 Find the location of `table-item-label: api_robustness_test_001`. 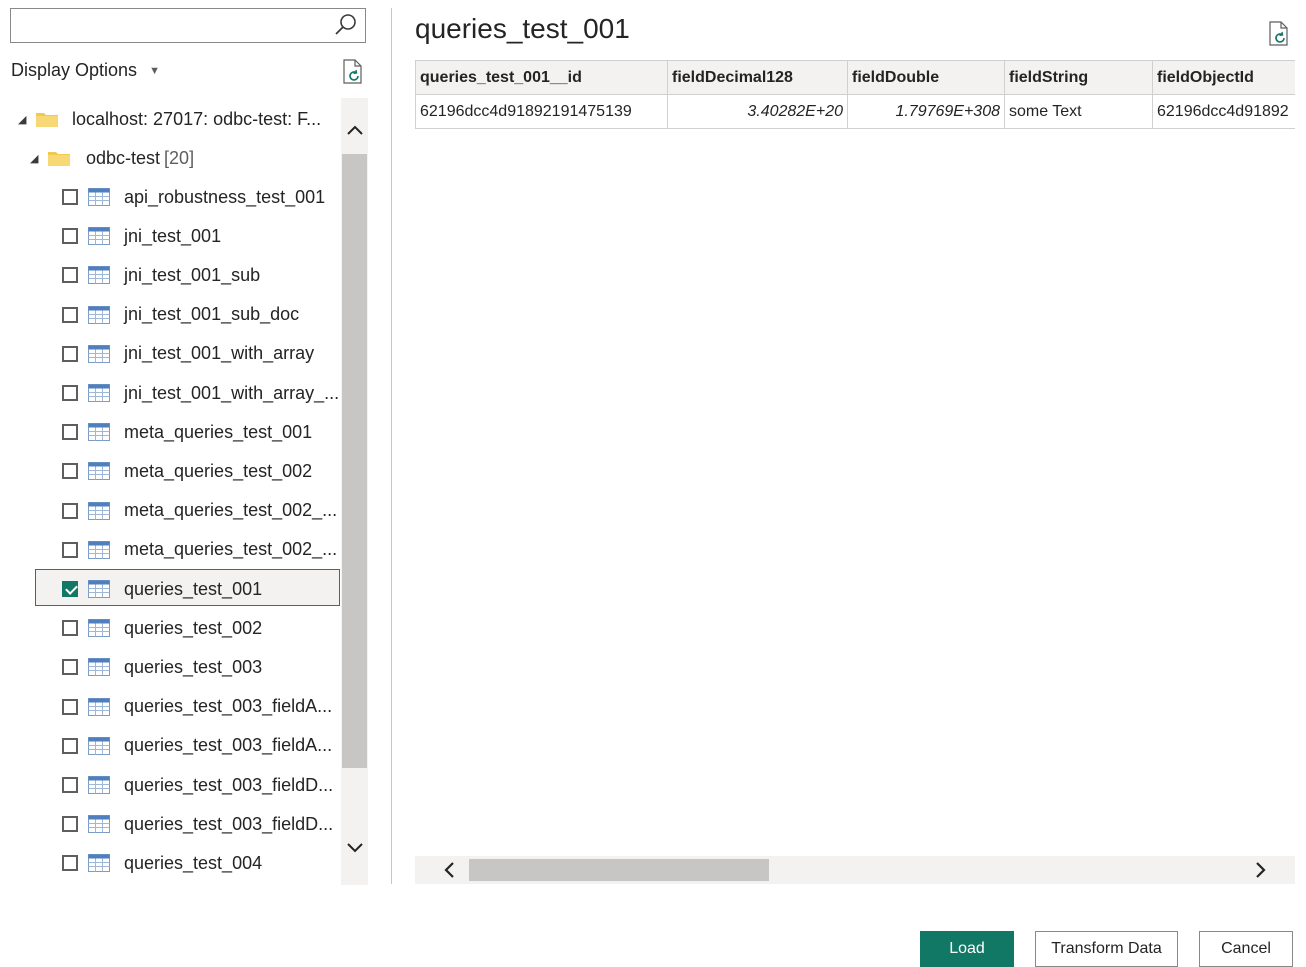

table-item-label: api_robustness_test_001 is located at coordinates (225, 196).